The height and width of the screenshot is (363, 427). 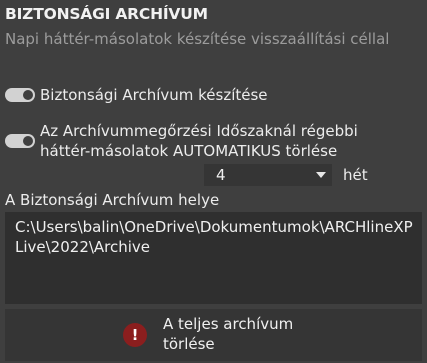 I want to click on retention-unit: hét, so click(x=355, y=175).